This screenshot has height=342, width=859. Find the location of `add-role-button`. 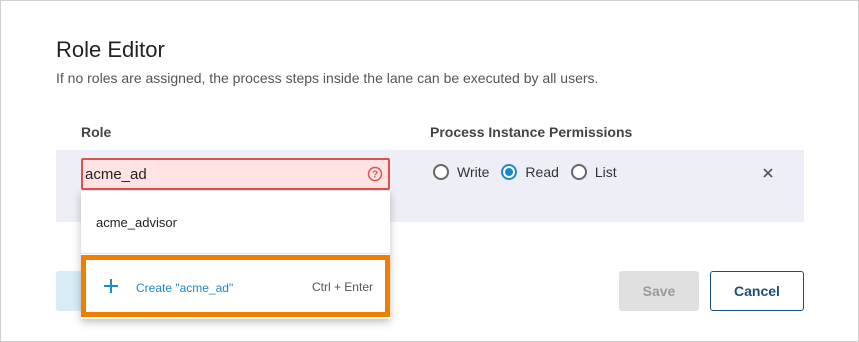

add-role-button is located at coordinates (68, 291).